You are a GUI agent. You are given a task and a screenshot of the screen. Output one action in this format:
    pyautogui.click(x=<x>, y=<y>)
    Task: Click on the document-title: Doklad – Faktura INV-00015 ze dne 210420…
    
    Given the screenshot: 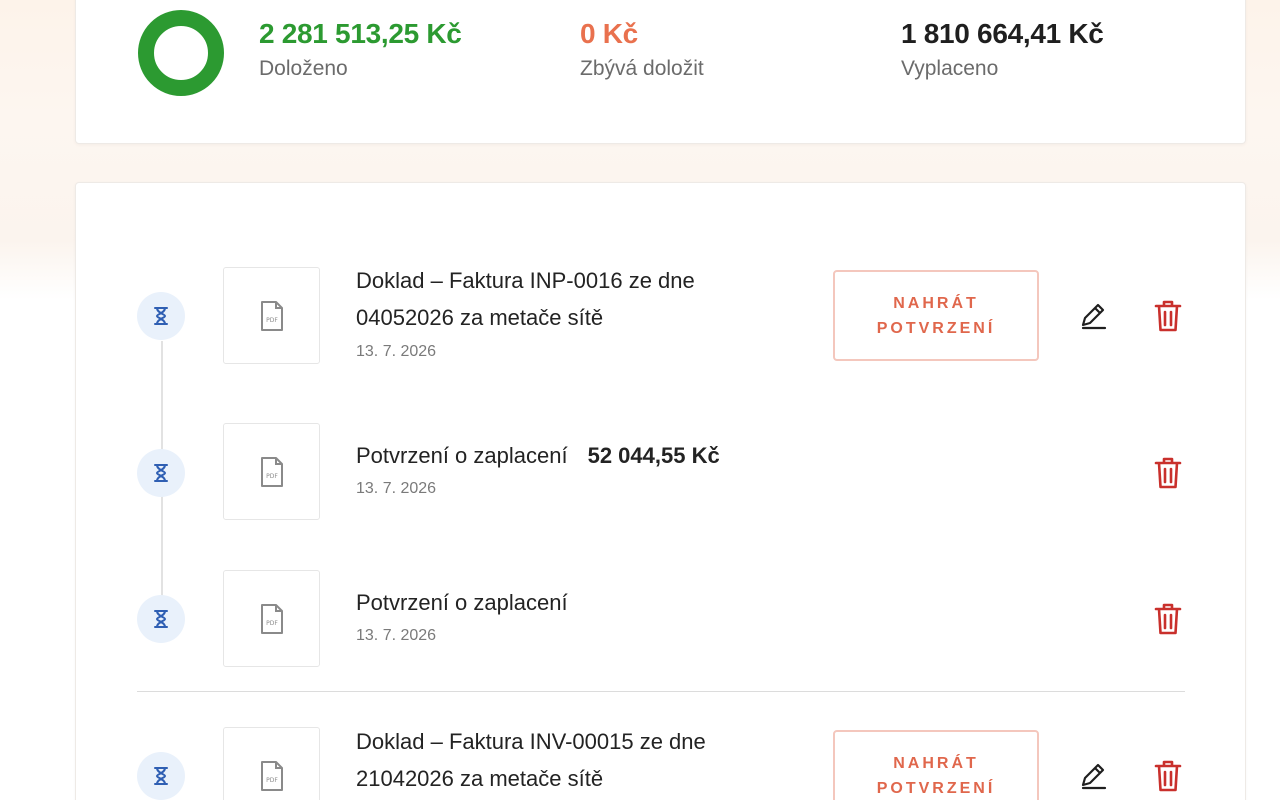 What is the action you would take?
    pyautogui.click(x=531, y=760)
    